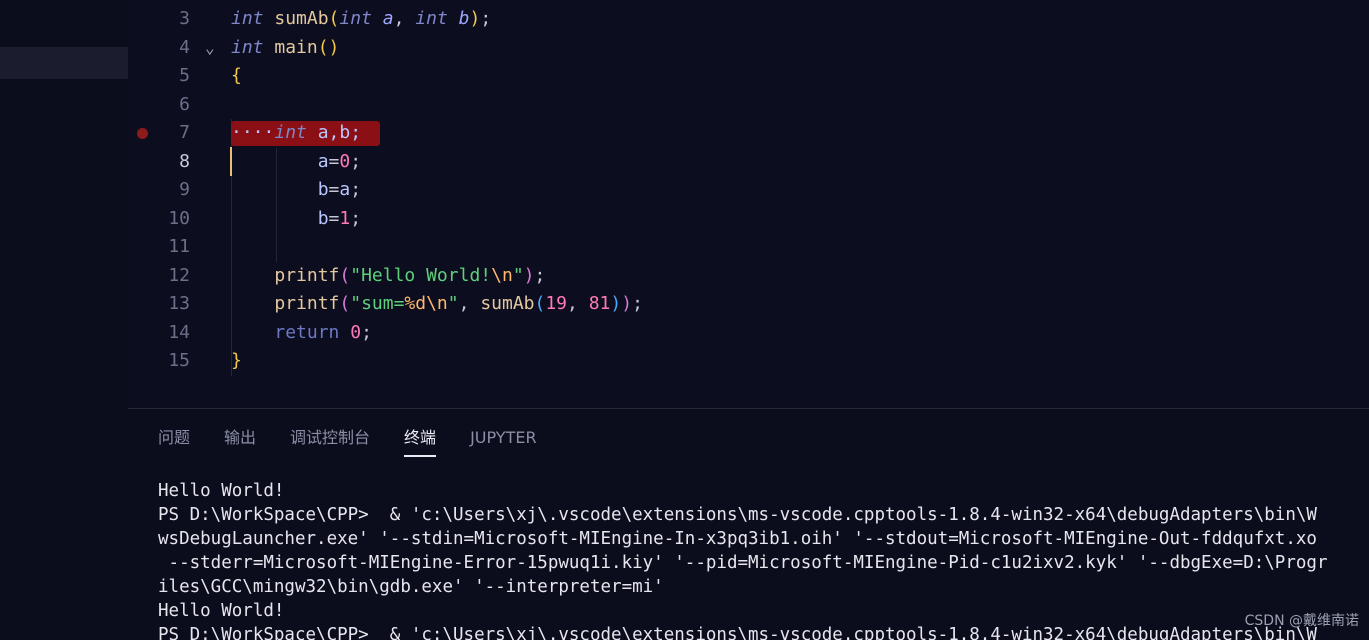  I want to click on code-token: "sum=, so click(377, 303).